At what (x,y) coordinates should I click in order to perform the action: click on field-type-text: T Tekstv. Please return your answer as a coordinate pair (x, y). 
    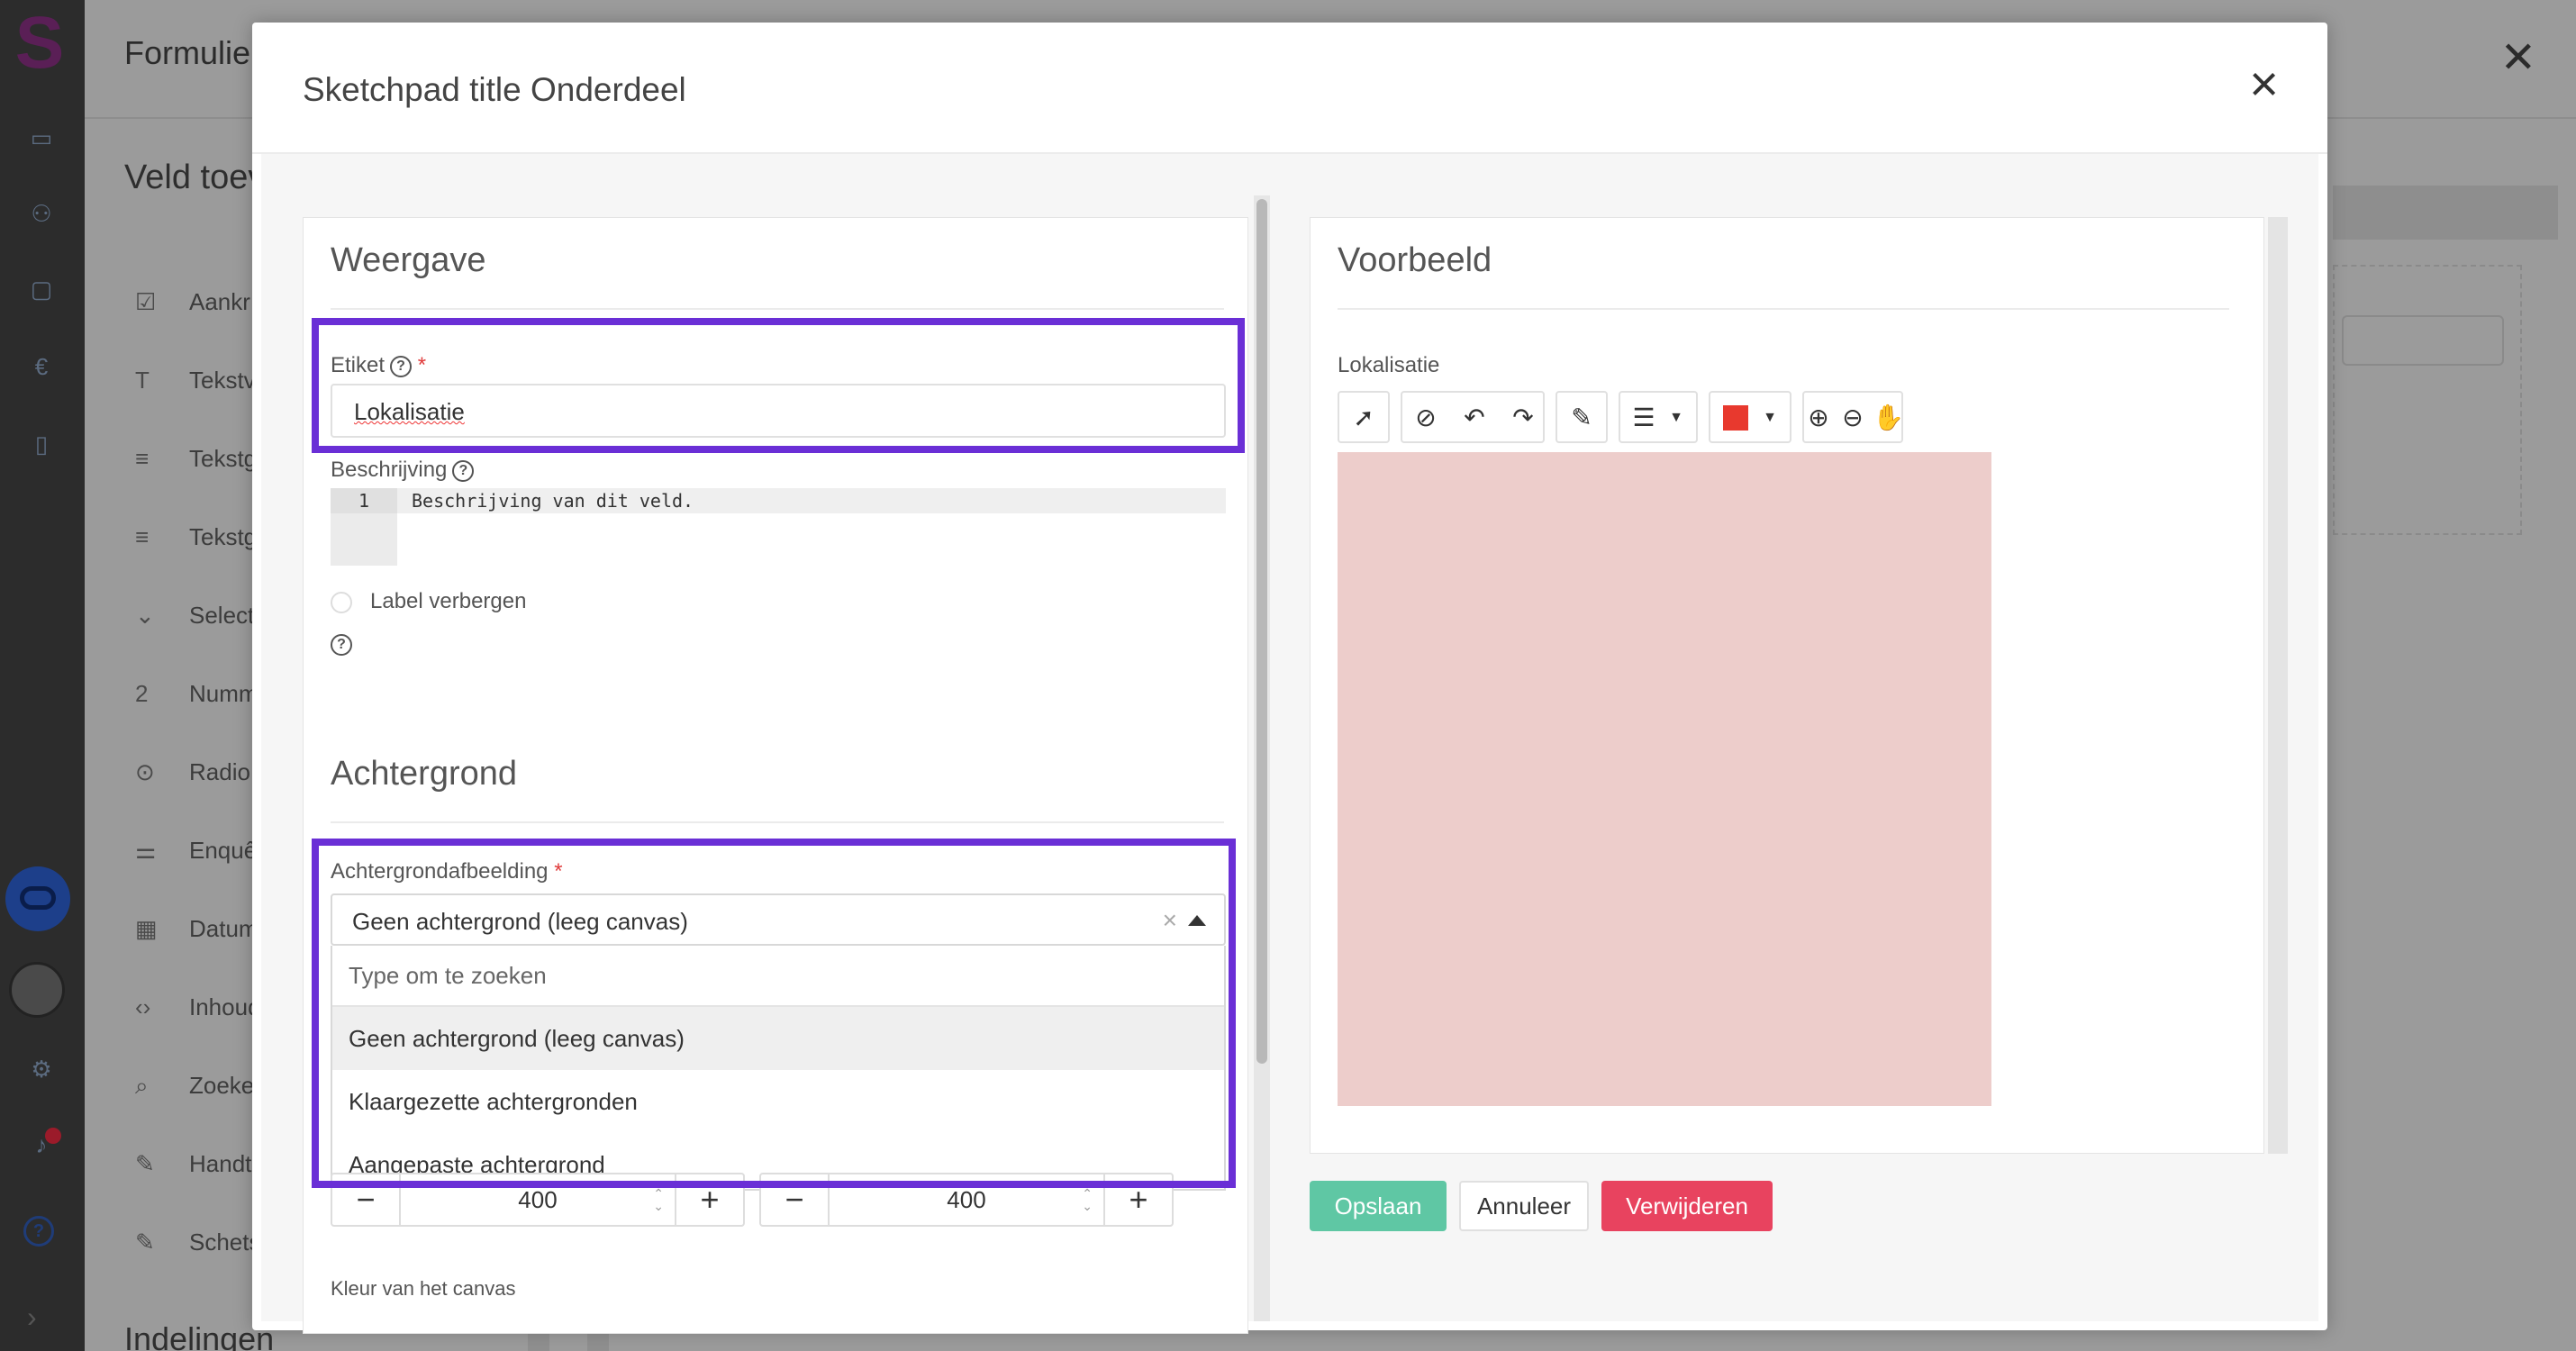
    Looking at the image, I should click on (196, 380).